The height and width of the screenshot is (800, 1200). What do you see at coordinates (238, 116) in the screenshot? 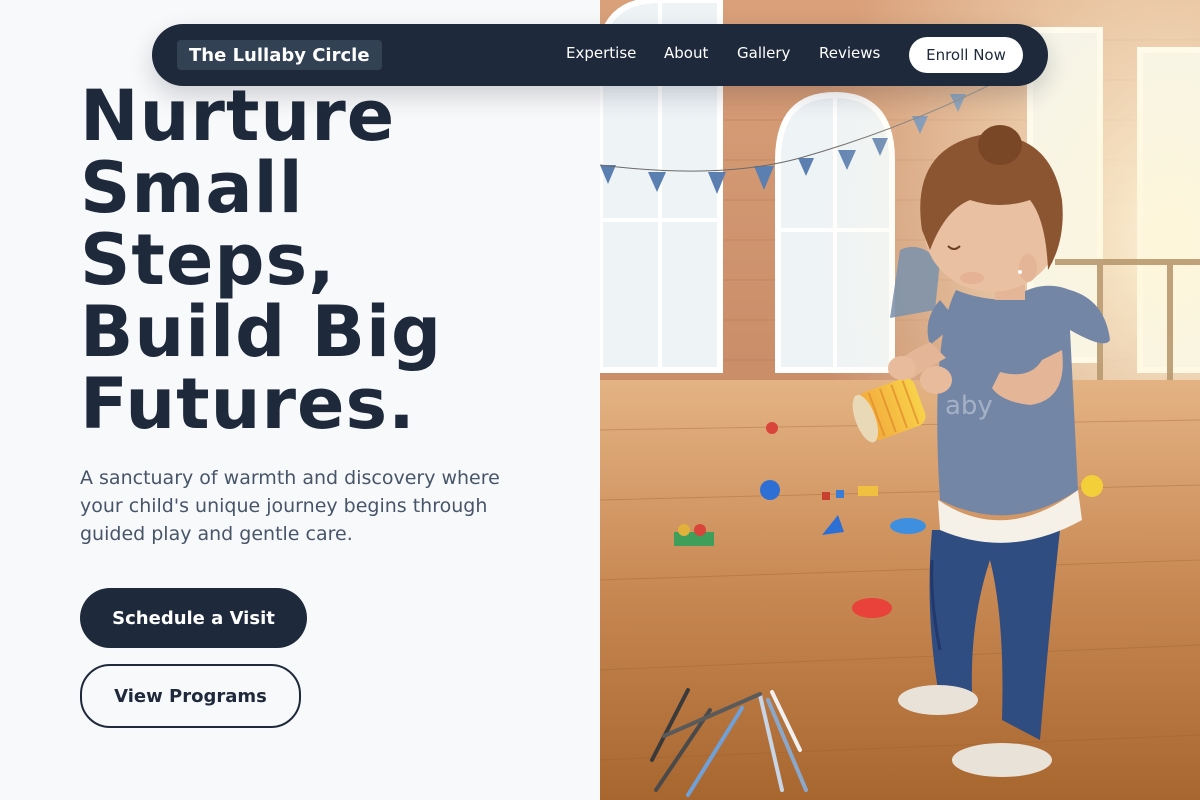
I see `headline-line: Nurture` at bounding box center [238, 116].